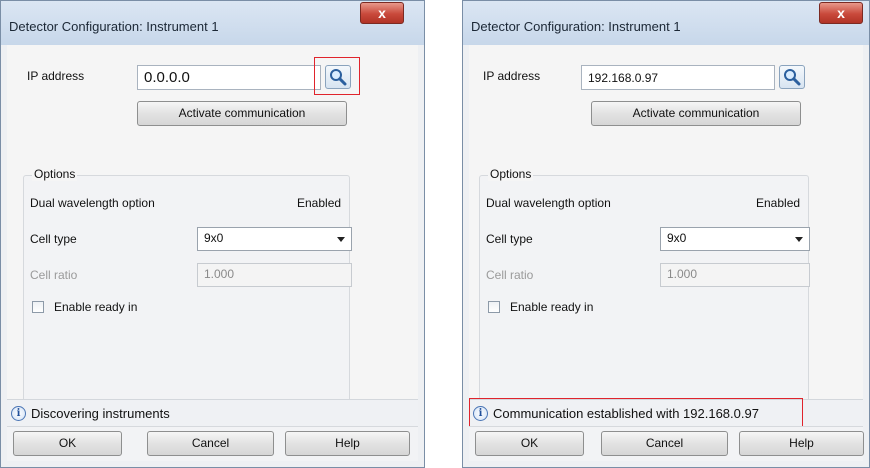 This screenshot has height=468, width=870. Describe the element at coordinates (212, 413) in the screenshot. I see `status-bar: i Discovering instruments` at that location.